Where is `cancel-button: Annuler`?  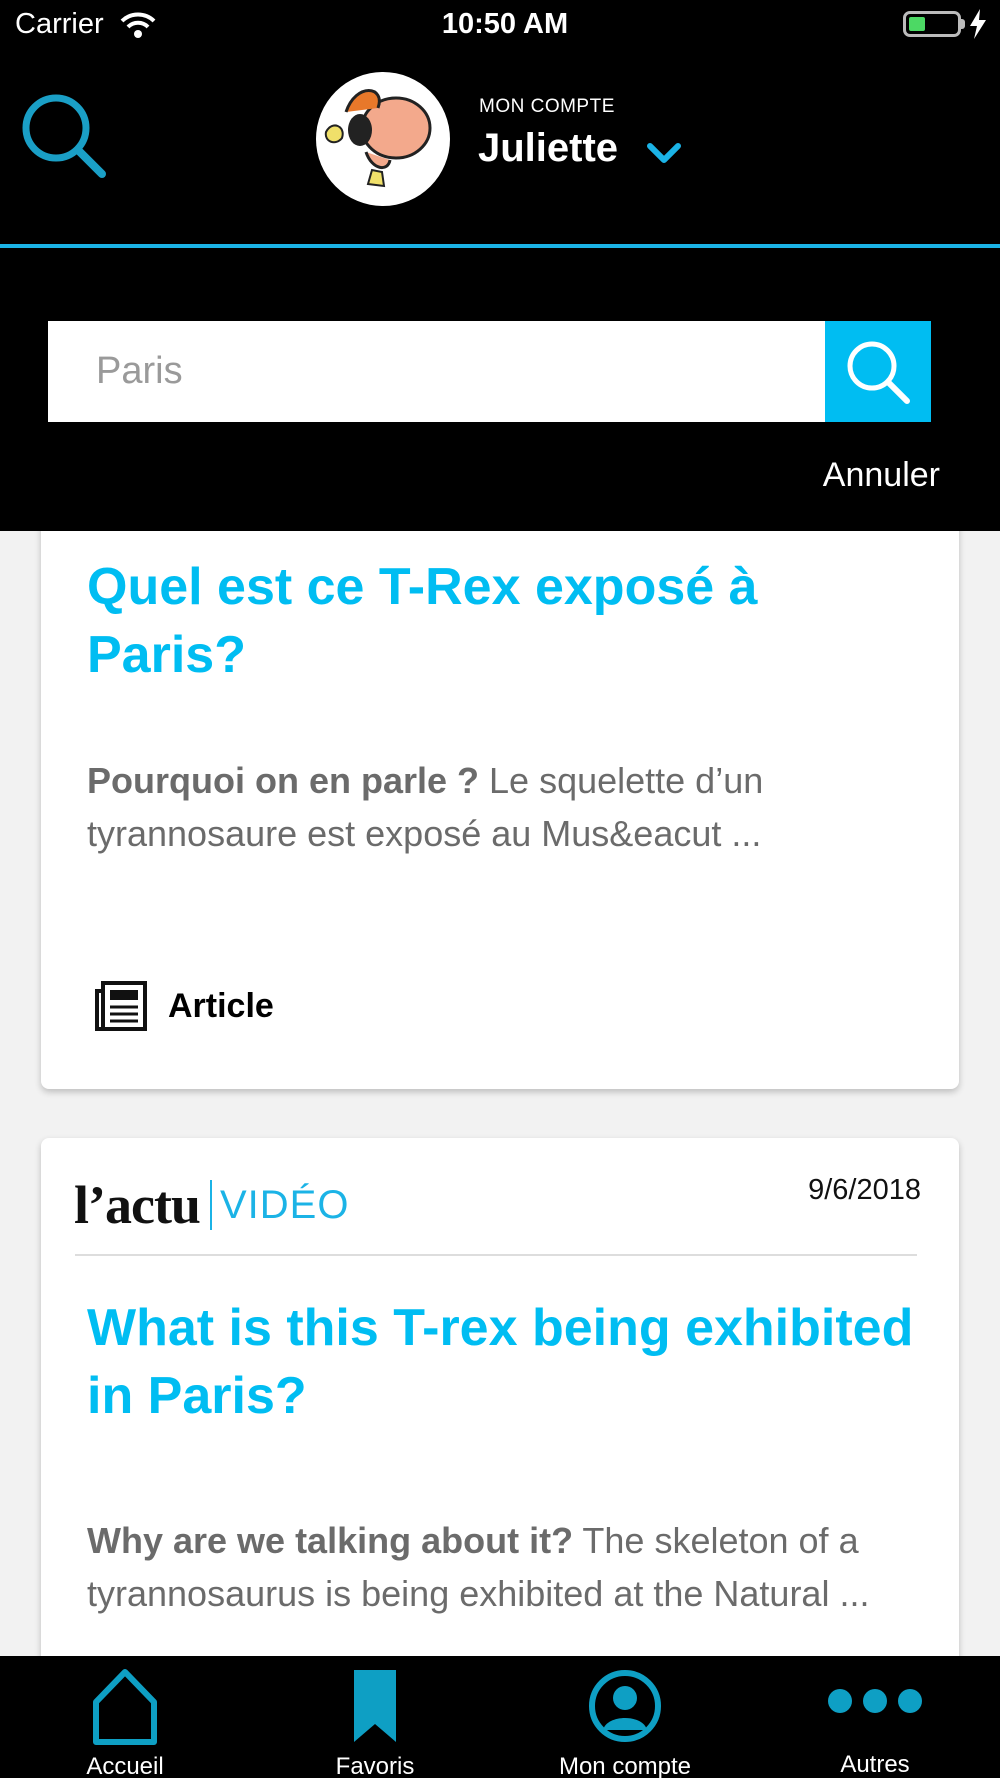
cancel-button: Annuler is located at coordinates (870, 475).